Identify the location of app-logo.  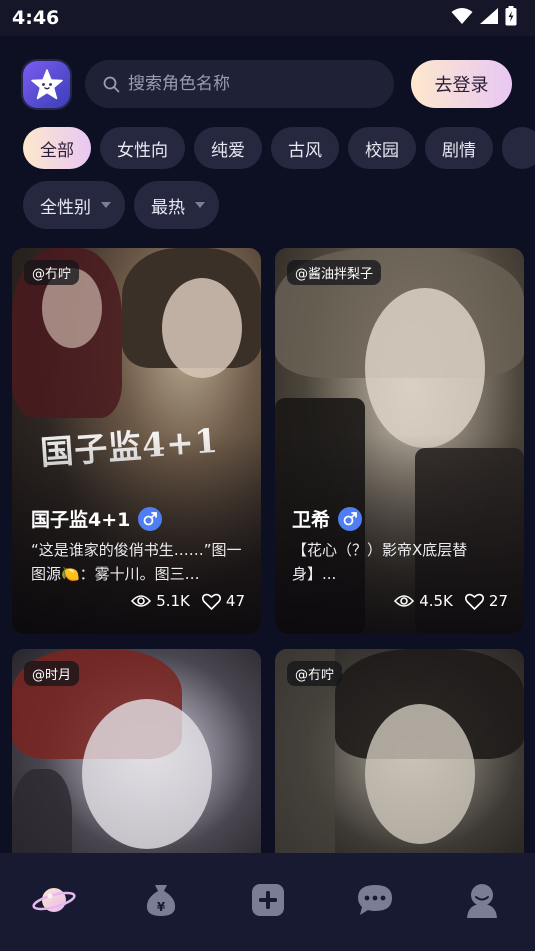
(46, 84).